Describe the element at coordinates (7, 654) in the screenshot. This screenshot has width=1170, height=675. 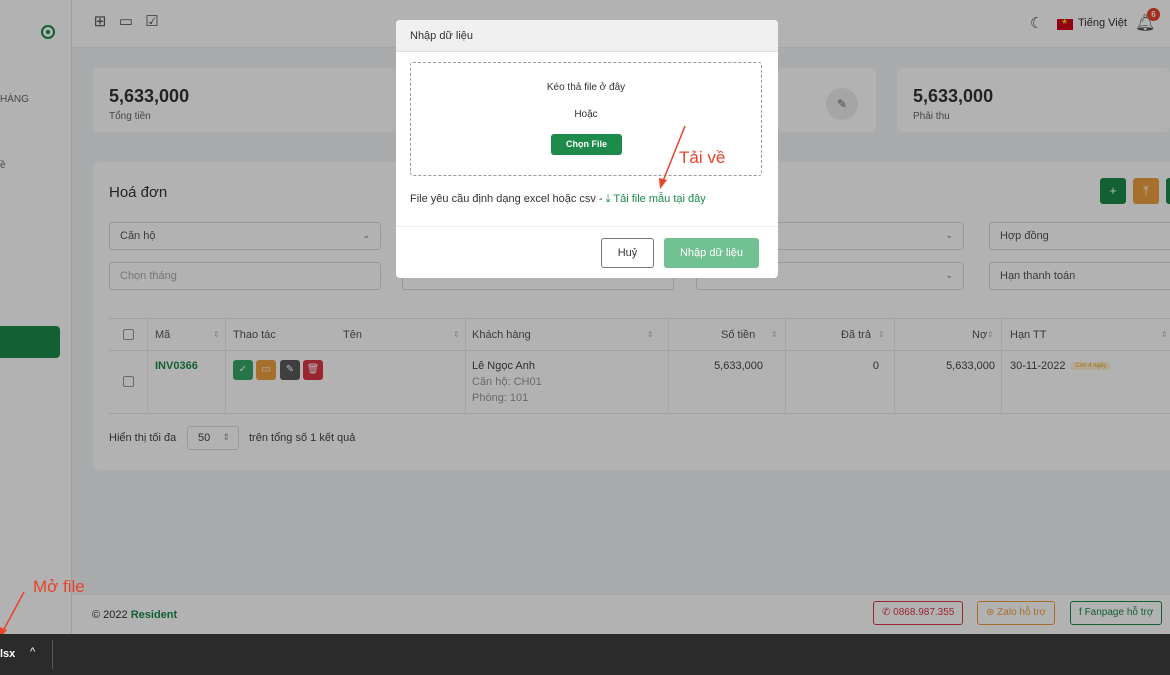
I see `downloaded-file: lsx` at that location.